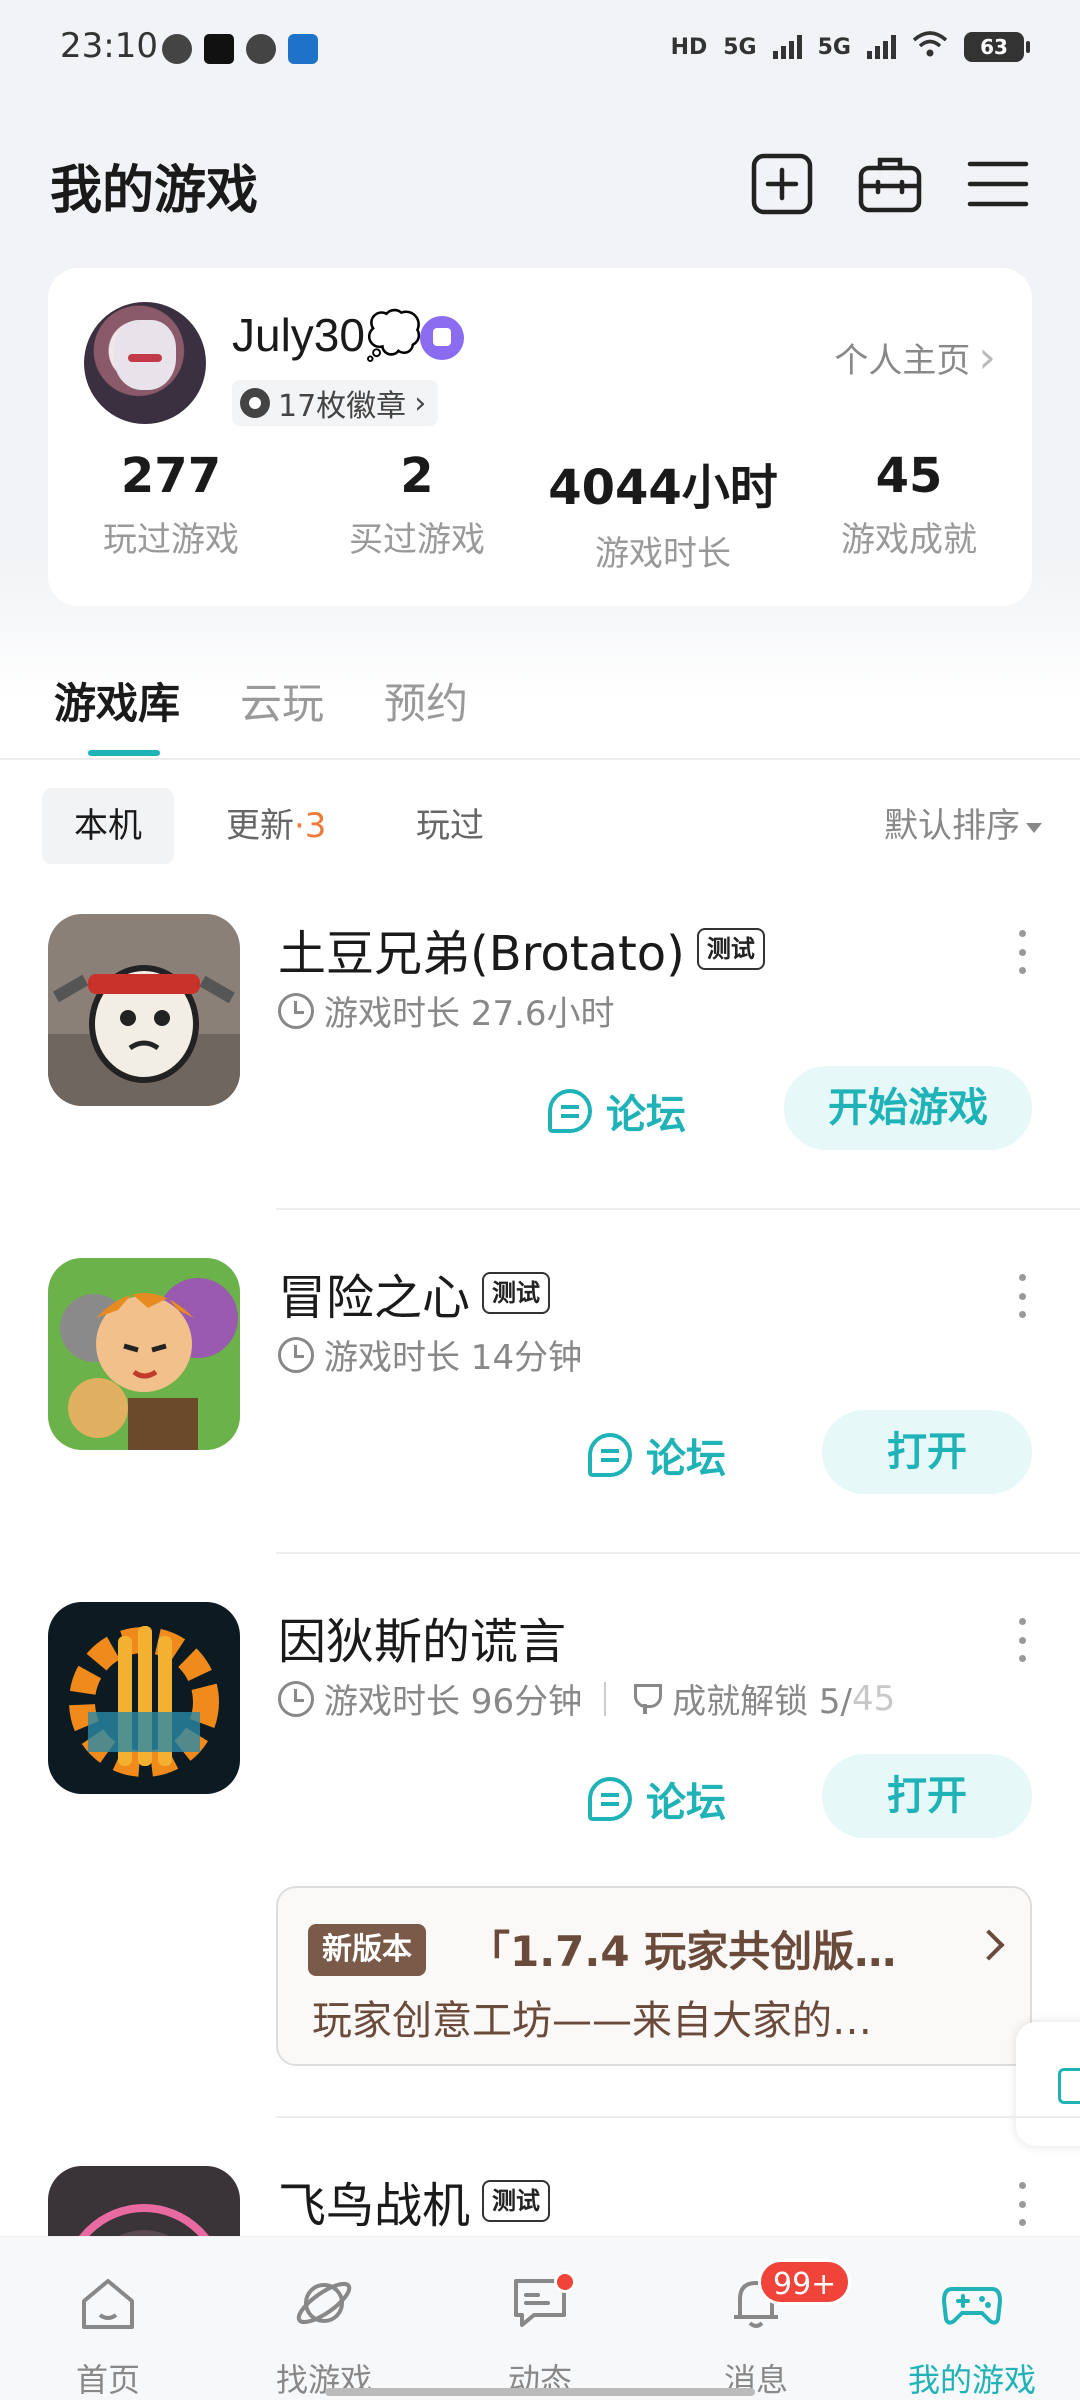 The image size is (1080, 2400). Describe the element at coordinates (909, 476) in the screenshot. I see `stat-value: 45` at that location.